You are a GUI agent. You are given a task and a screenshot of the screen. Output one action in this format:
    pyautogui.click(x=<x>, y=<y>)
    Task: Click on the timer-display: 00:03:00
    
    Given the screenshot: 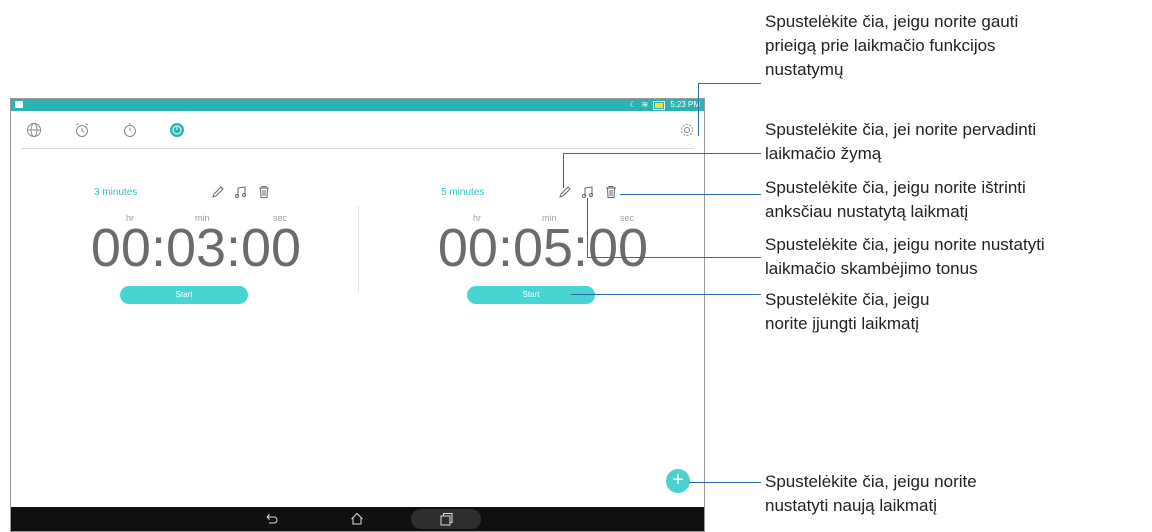 What is the action you would take?
    pyautogui.click(x=196, y=248)
    